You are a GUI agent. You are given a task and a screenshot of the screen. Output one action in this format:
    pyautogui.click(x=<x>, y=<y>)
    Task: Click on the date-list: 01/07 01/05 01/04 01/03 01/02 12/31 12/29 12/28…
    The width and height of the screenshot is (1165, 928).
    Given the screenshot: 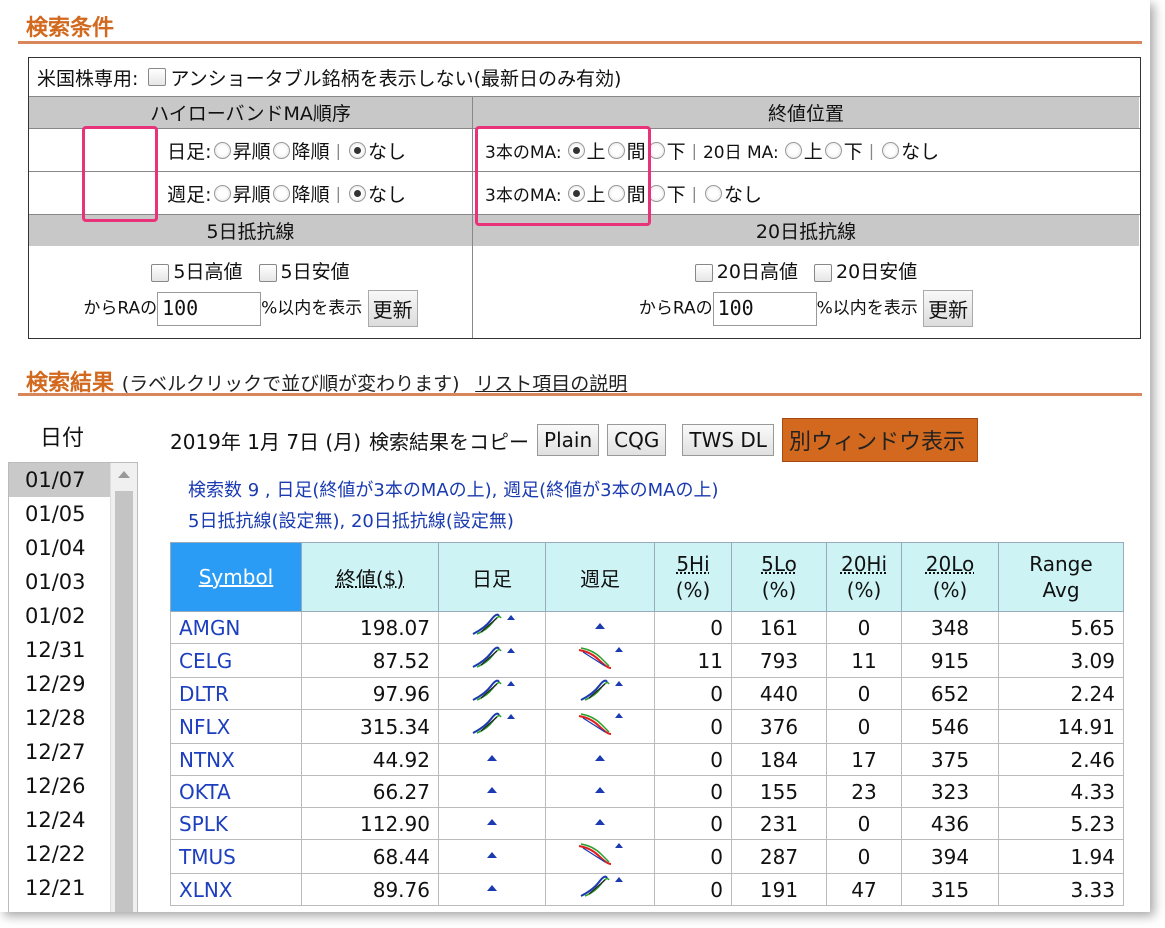 What is the action you would take?
    pyautogui.click(x=73, y=687)
    